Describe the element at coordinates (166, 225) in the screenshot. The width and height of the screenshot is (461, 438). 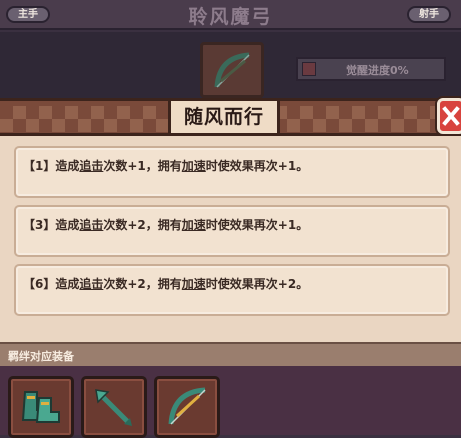
I see `effect-text: 【3】造成追击次数+2，拥有加速时使效果再次+1。` at that location.